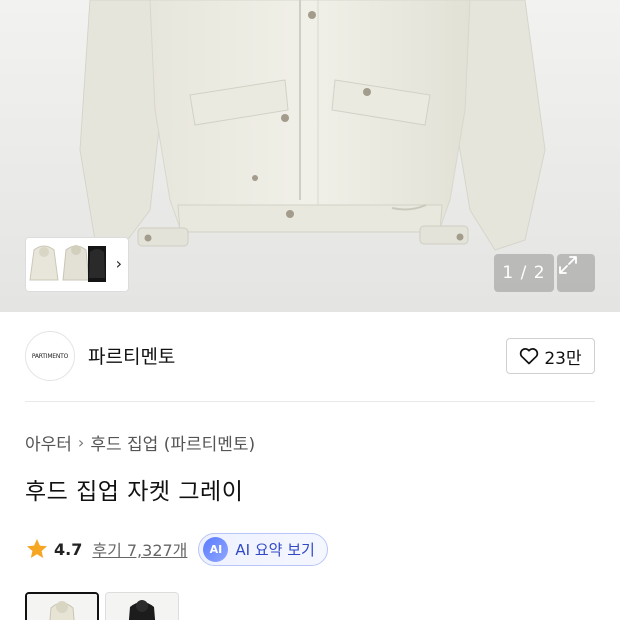  I want to click on product-title: 후드 집업 자켓 그레이, so click(134, 492).